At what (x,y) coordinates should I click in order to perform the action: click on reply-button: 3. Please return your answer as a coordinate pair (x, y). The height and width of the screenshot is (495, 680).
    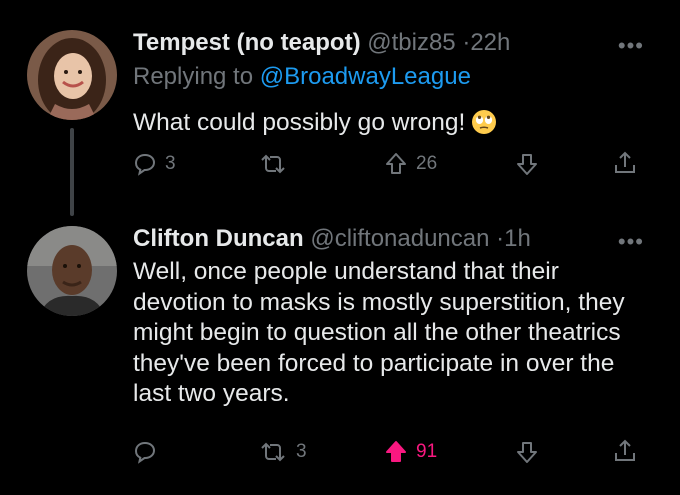
    Looking at the image, I should click on (154, 164).